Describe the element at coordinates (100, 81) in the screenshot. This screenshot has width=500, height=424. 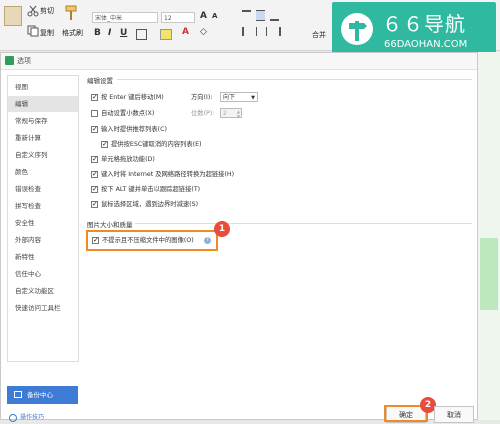
I see `edit-settings-title: 编辑设置` at that location.